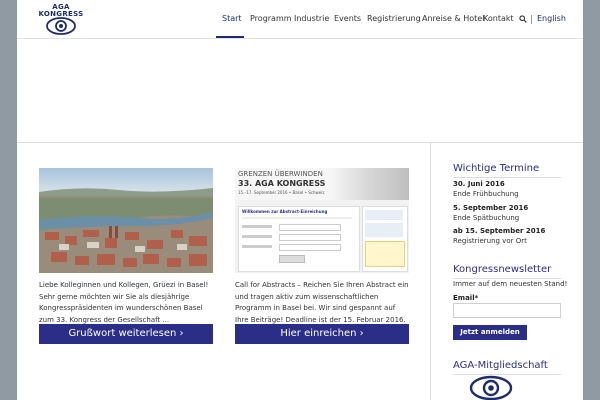 The width and height of the screenshot is (600, 400). I want to click on nav-events: Events, so click(347, 19).